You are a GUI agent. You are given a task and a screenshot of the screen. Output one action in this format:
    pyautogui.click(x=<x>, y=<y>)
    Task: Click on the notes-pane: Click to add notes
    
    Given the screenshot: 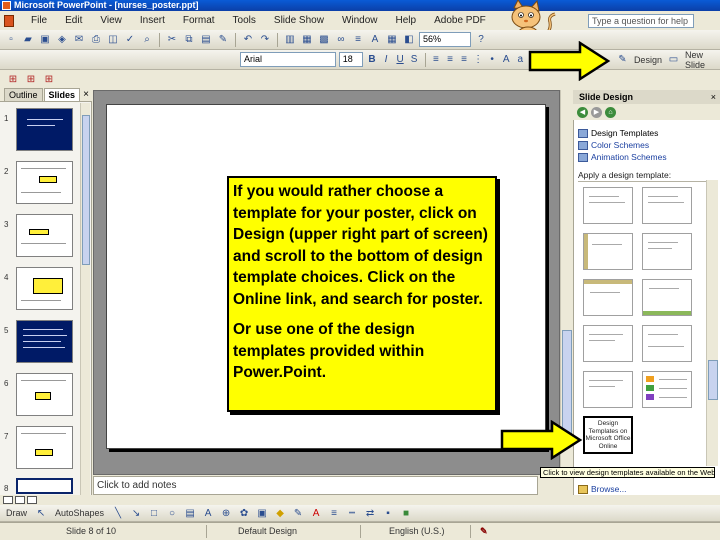 What is the action you would take?
    pyautogui.click(x=315, y=485)
    